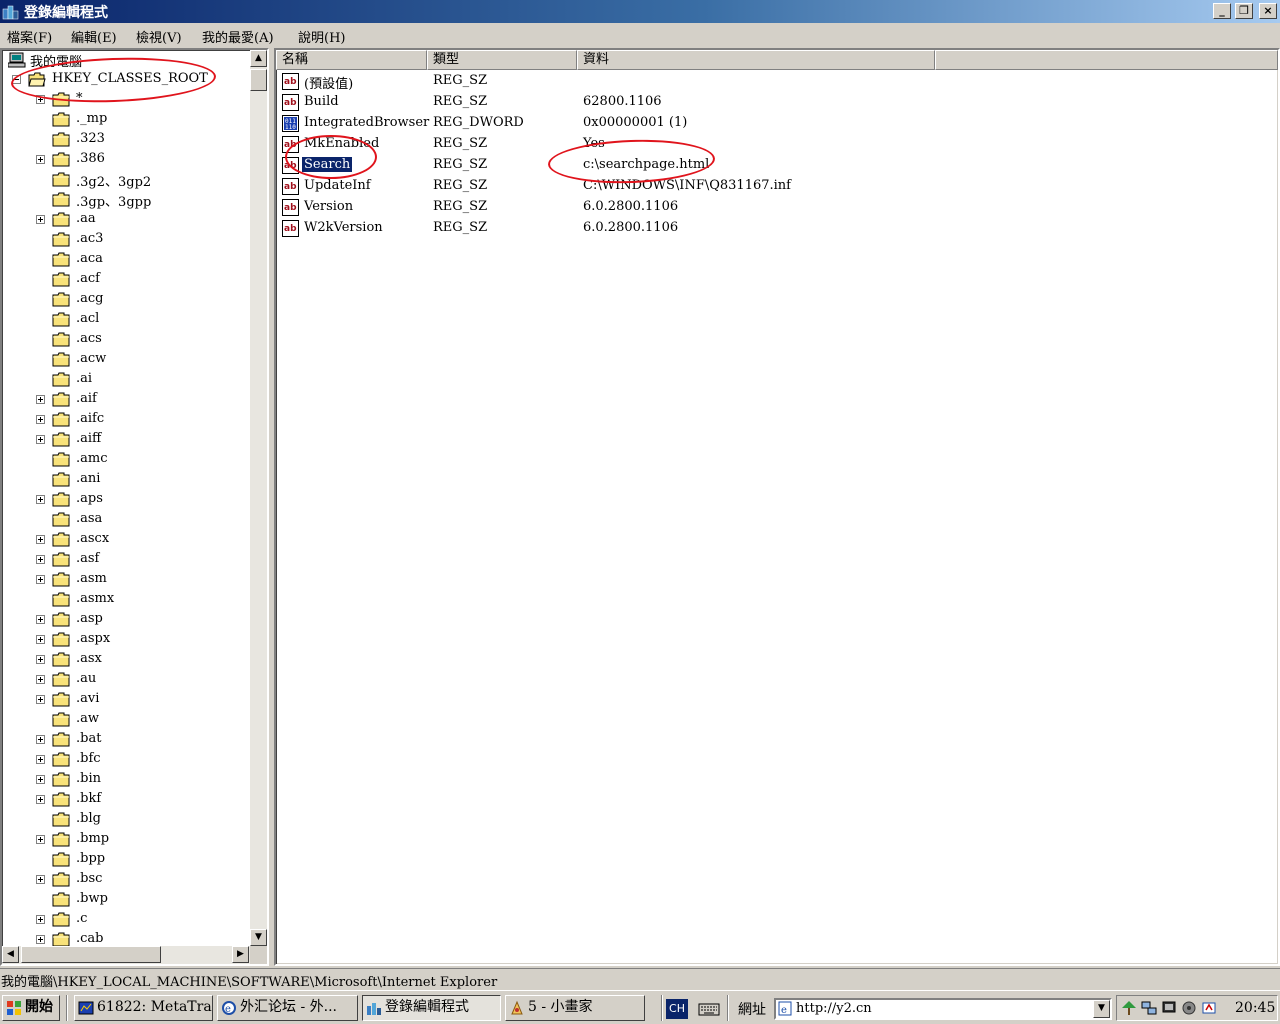 This screenshot has height=1024, width=1280. I want to click on network-tree-icon, so click(1129, 1008).